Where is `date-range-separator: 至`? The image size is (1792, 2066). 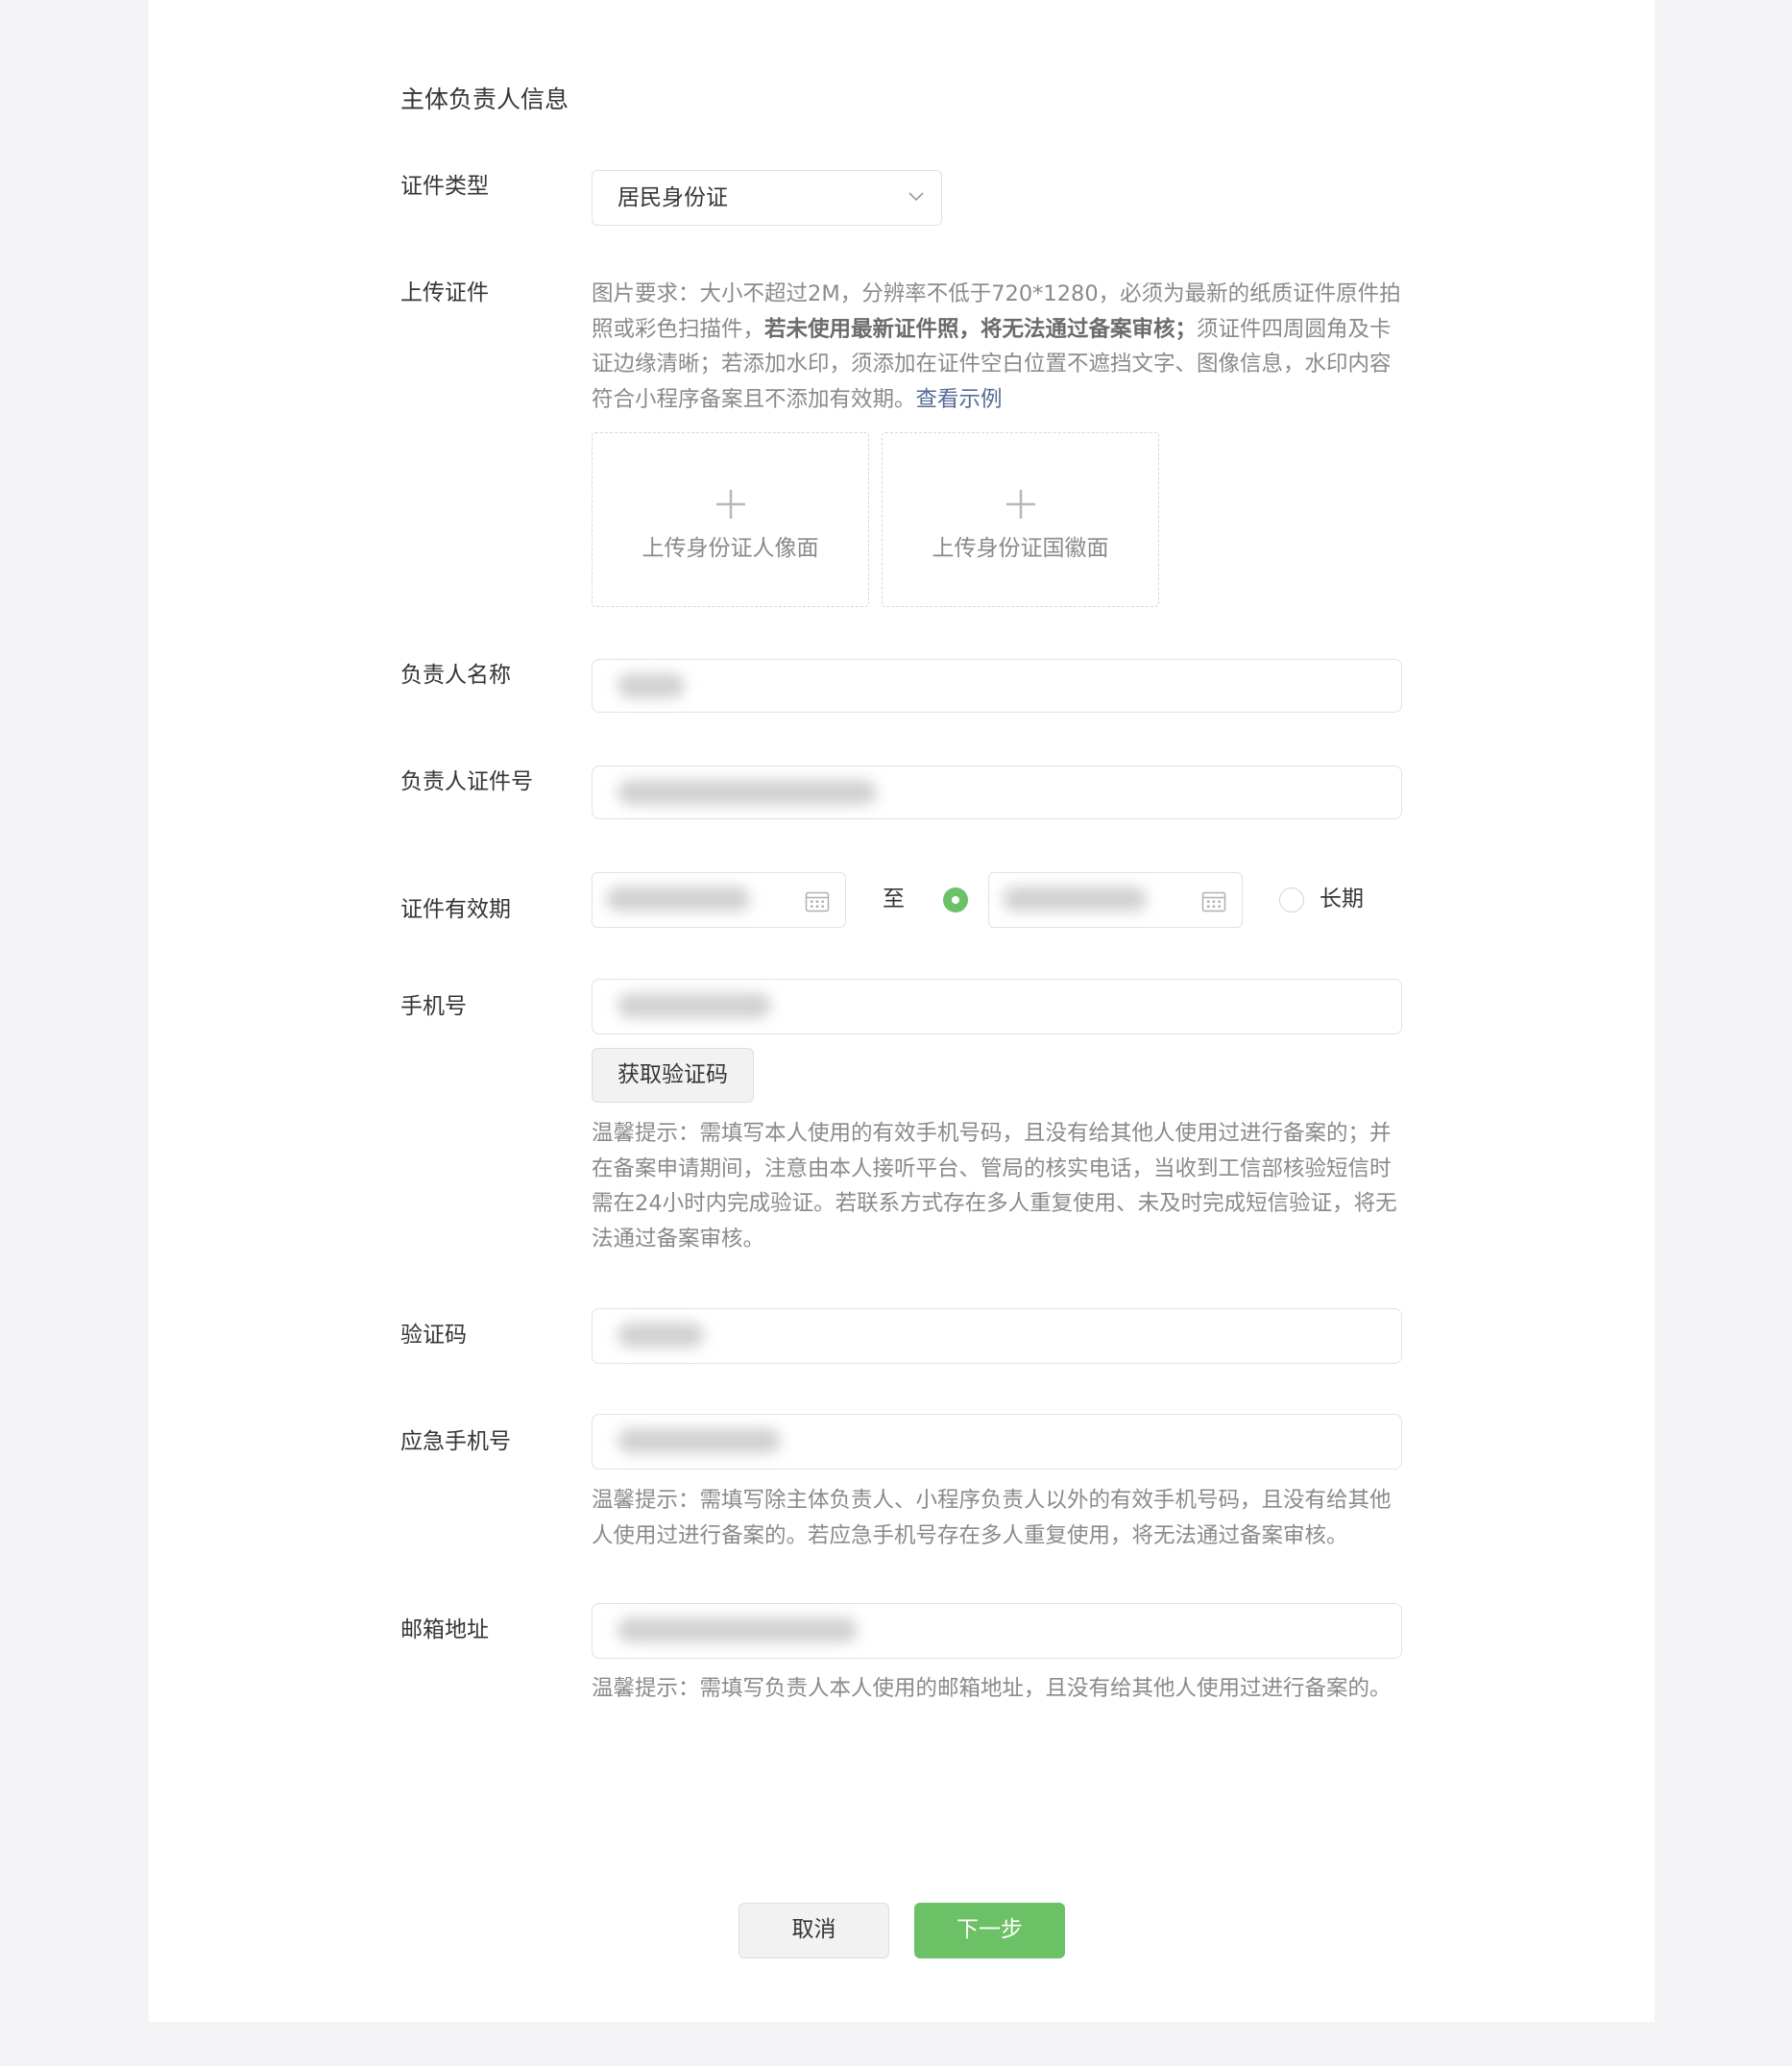 date-range-separator: 至 is located at coordinates (894, 899).